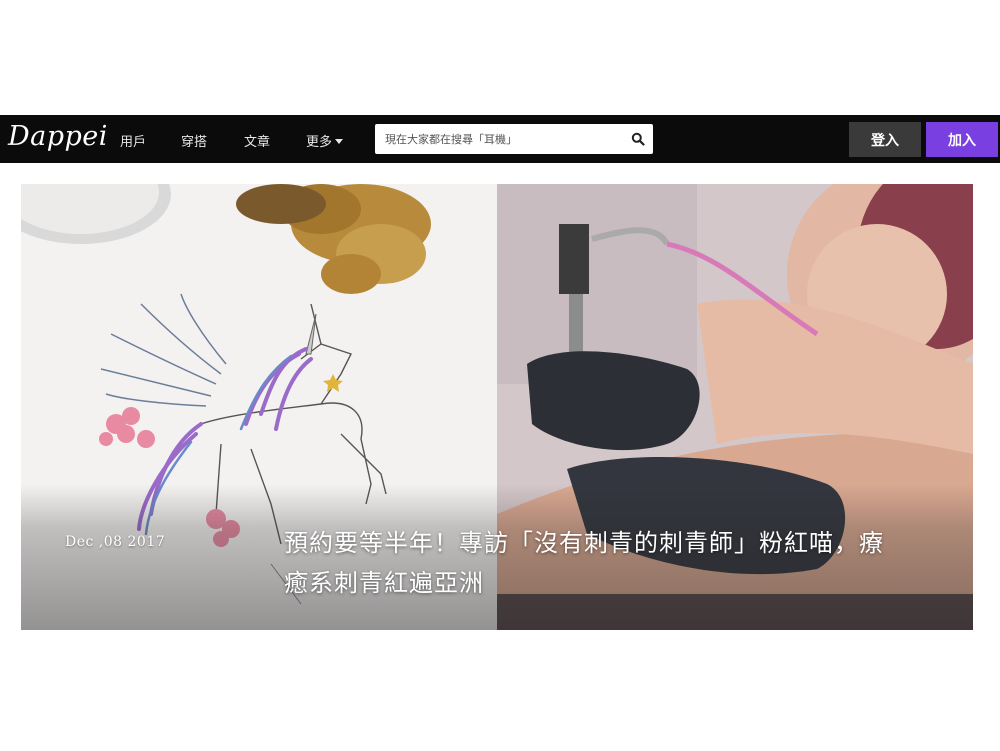 The image size is (1000, 751). Describe the element at coordinates (115, 542) in the screenshot. I see `post-date: Dec ,08 2017` at that location.